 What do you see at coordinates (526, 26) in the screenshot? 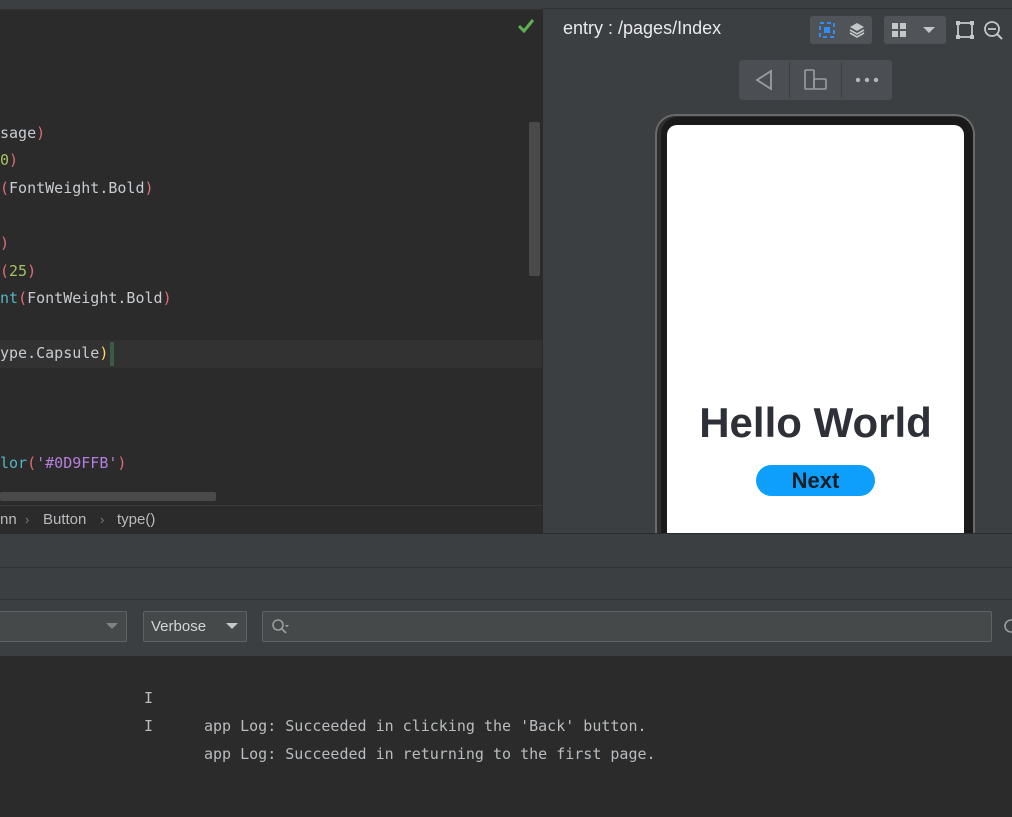
I see `check-icon` at bounding box center [526, 26].